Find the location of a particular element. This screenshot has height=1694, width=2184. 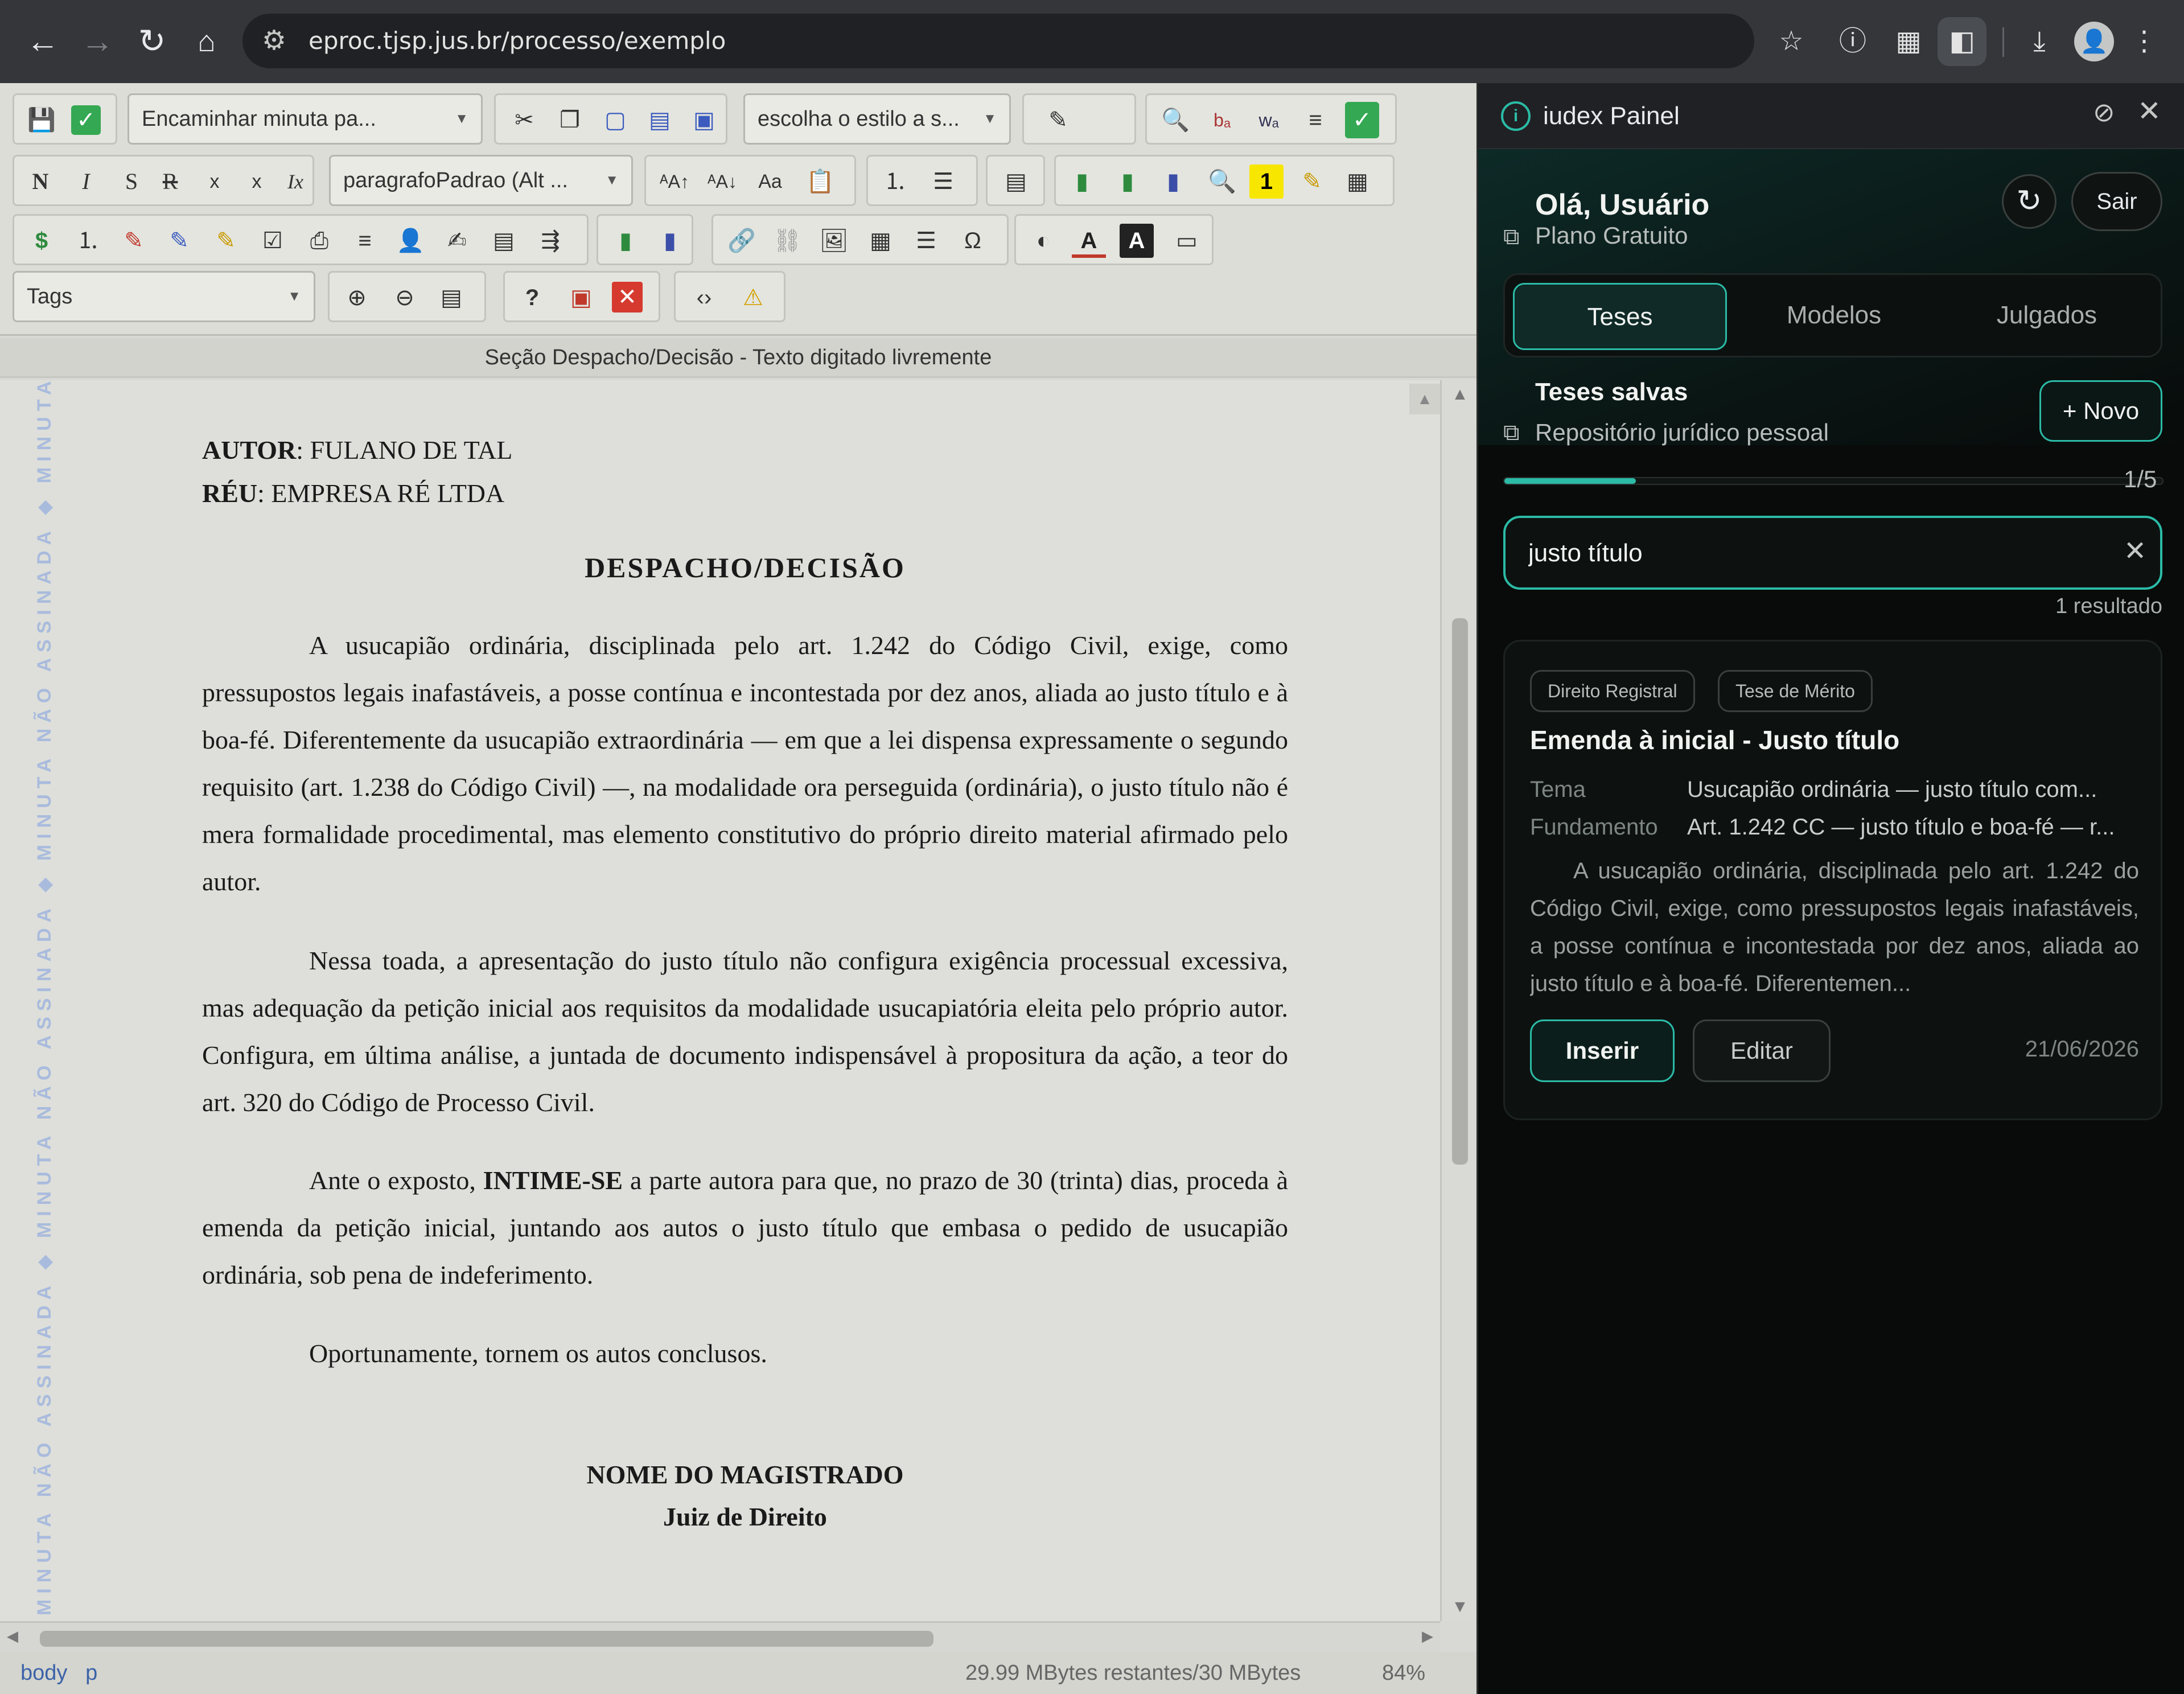

font-increase-icon: ᴬA↑ is located at coordinates (674, 182).